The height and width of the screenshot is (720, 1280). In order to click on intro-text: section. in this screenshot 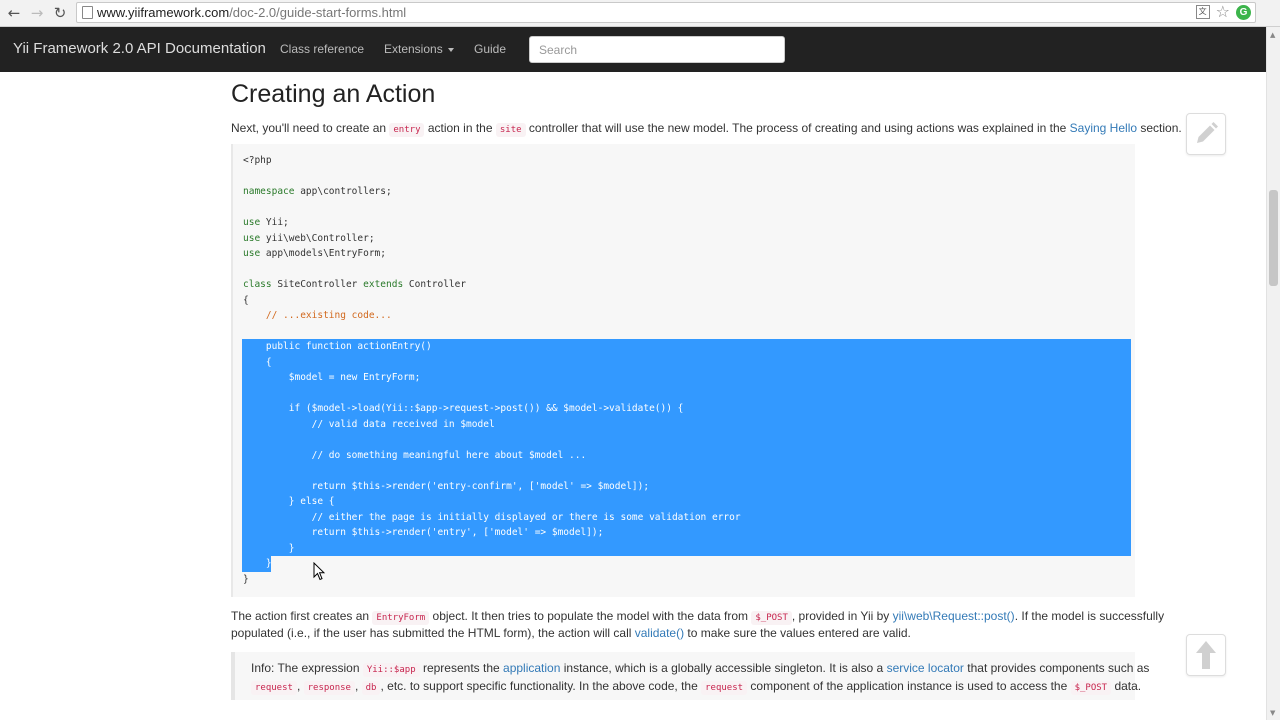, I will do `click(1159, 128)`.